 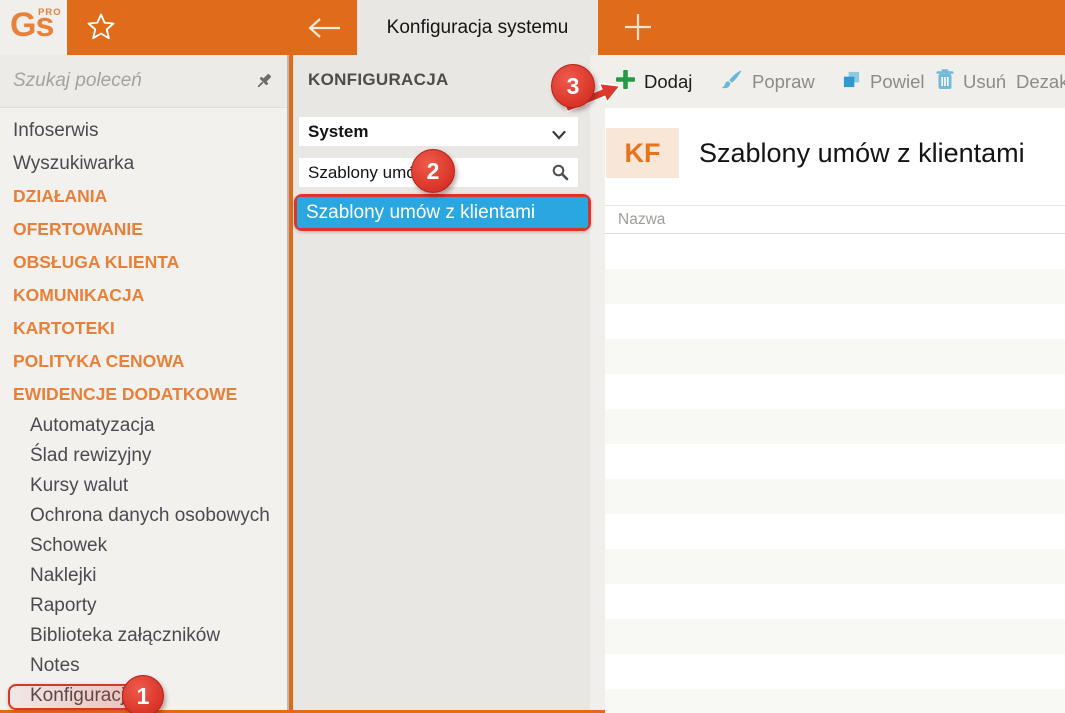 What do you see at coordinates (144, 163) in the screenshot?
I see `sidebar-item-wyszukiwarka: Wyszukiwarka` at bounding box center [144, 163].